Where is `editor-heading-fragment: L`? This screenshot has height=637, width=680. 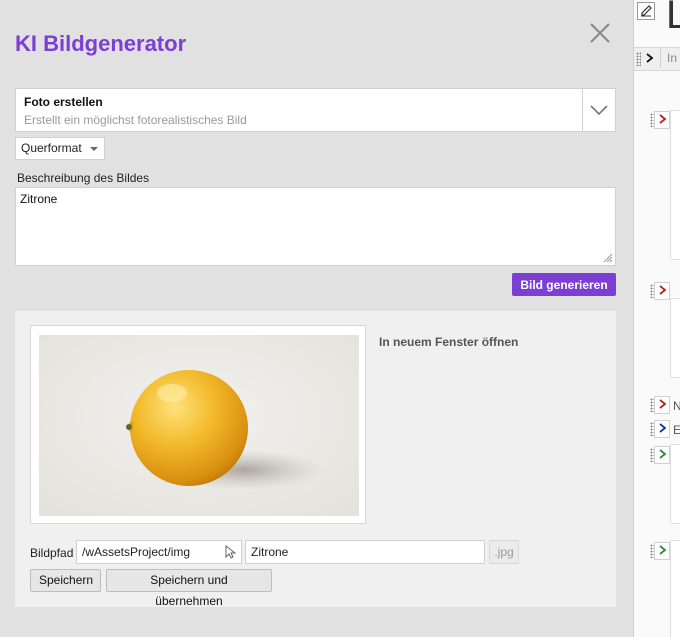 editor-heading-fragment: L is located at coordinates (673, 18).